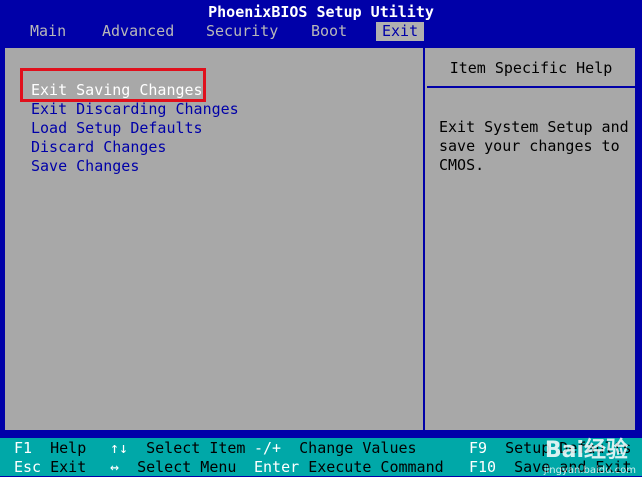 This screenshot has height=477, width=642. Describe the element at coordinates (138, 31) in the screenshot. I see `tab-advanced: Advanced` at that location.